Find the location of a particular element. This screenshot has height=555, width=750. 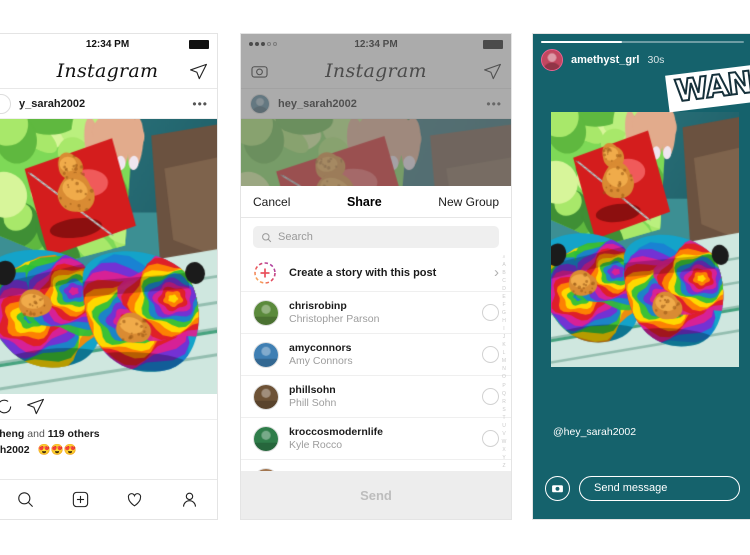

alphabet-index-letter: G is located at coordinates (504, 313).